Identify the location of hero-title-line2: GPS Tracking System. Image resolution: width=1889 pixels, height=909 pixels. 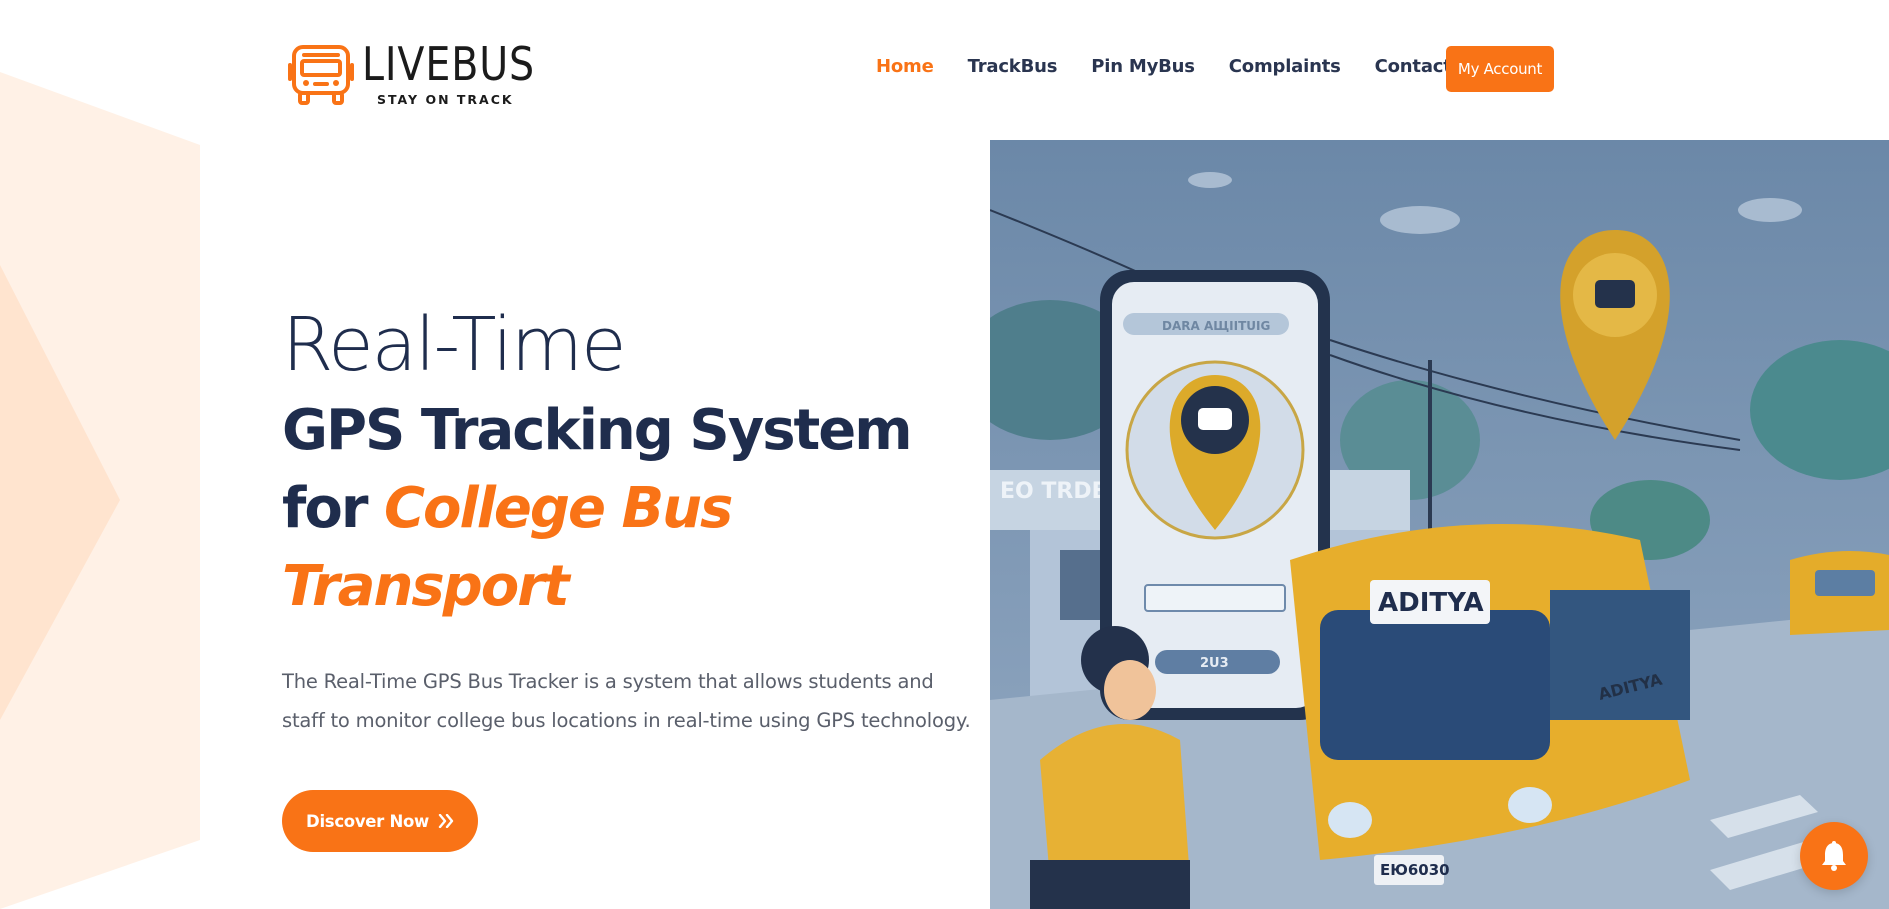
(597, 430).